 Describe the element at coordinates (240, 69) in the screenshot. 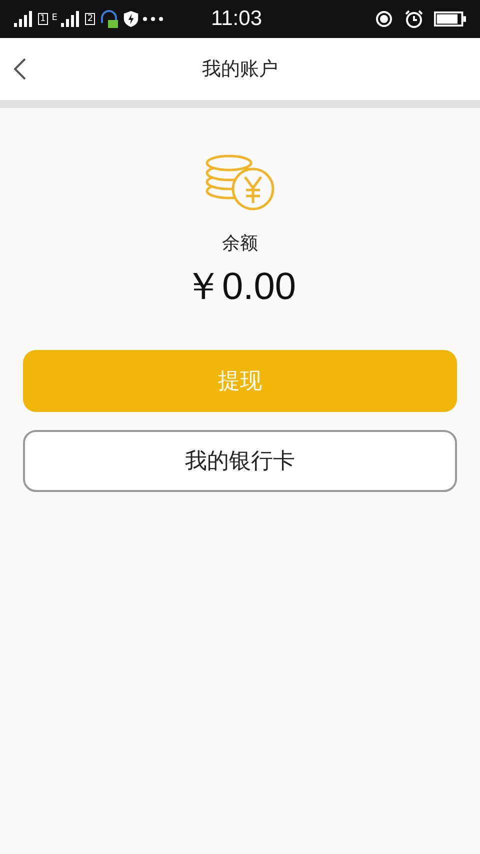

I see `page-title: 我的账户` at that location.